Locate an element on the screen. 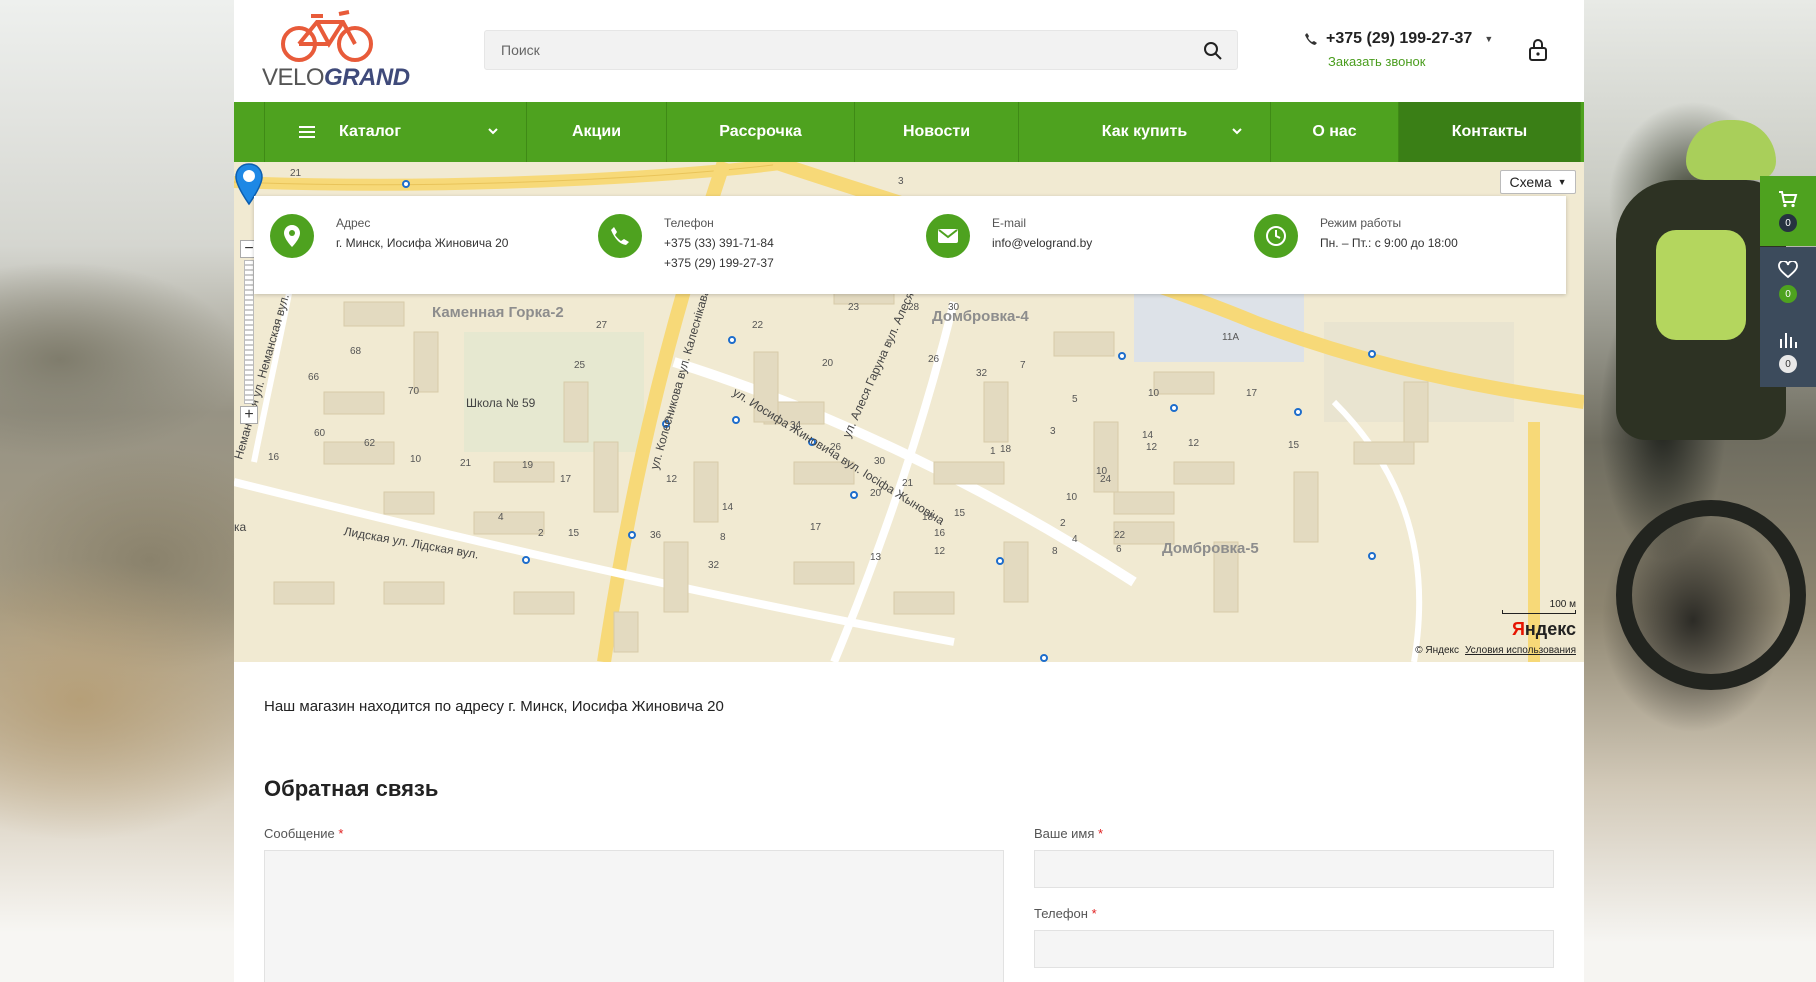 Image resolution: width=1816 pixels, height=982 pixels. contact-value: +375 (29) 199-27-37 is located at coordinates (787, 263).